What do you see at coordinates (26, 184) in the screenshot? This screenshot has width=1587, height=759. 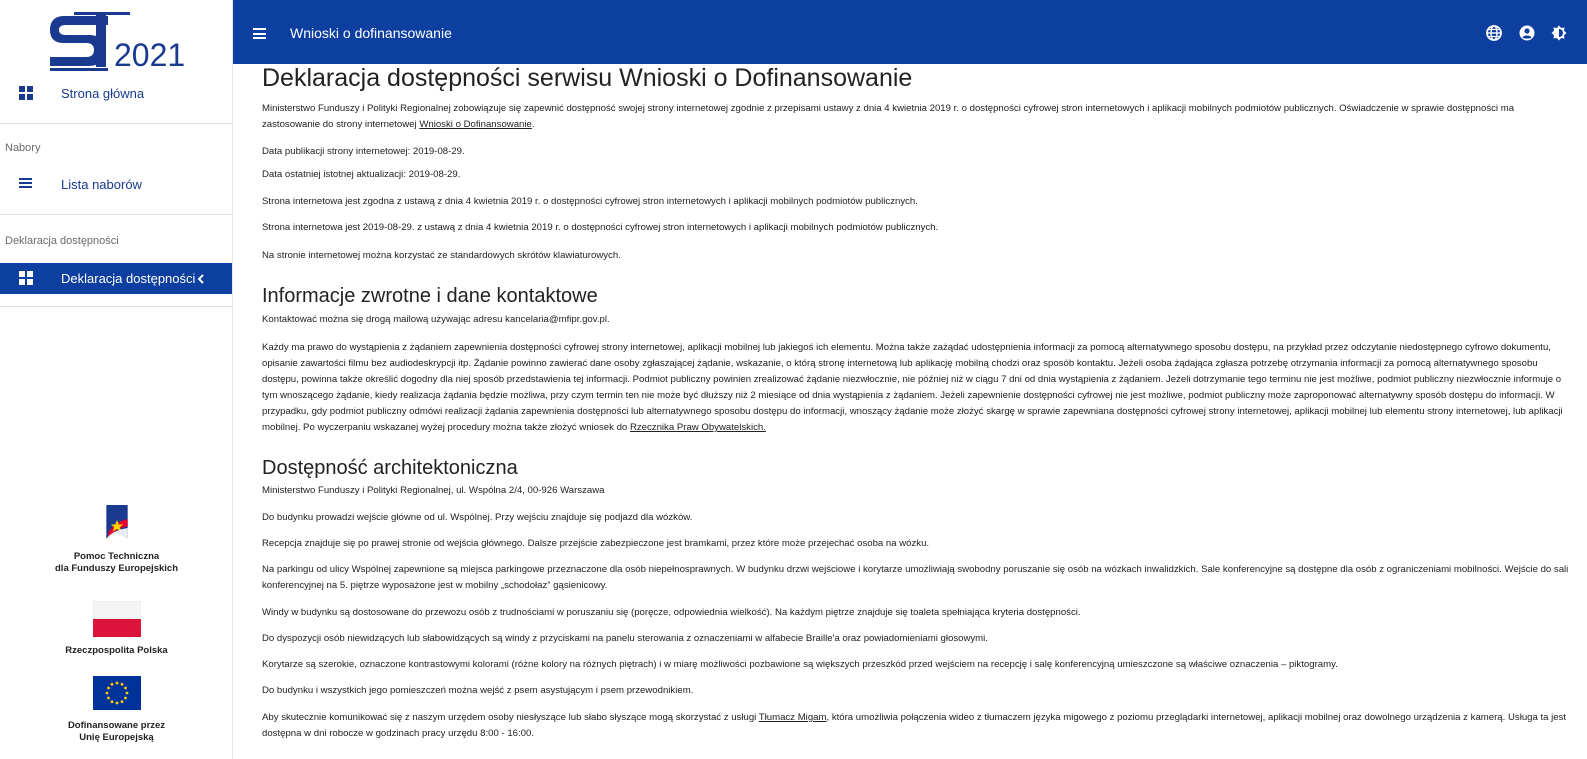 I see `list-icon` at bounding box center [26, 184].